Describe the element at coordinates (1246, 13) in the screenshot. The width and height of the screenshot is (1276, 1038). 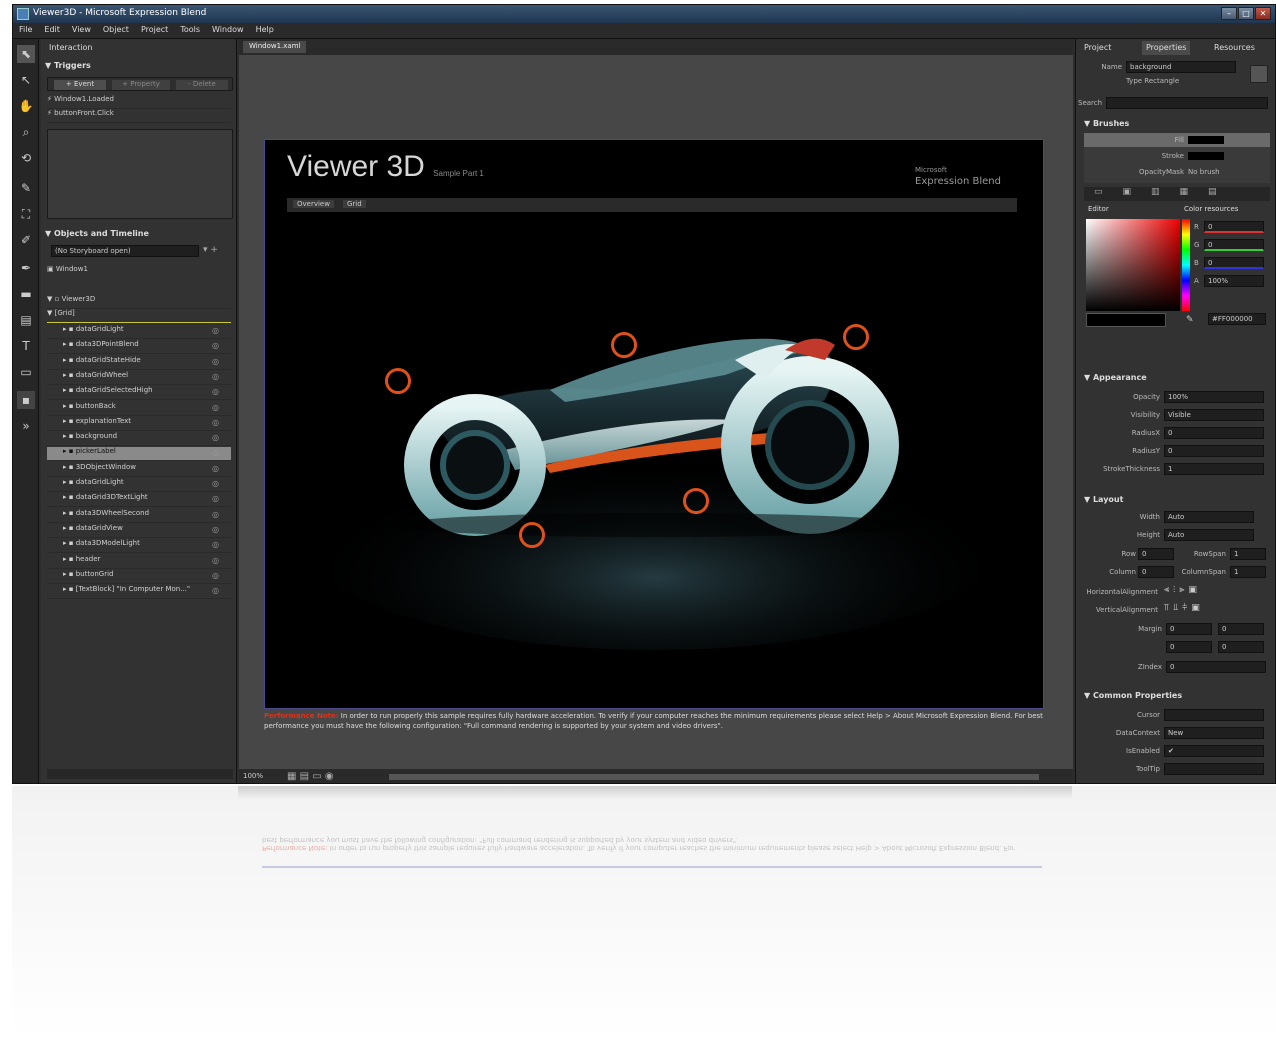
I see `maximize-button: □` at that location.